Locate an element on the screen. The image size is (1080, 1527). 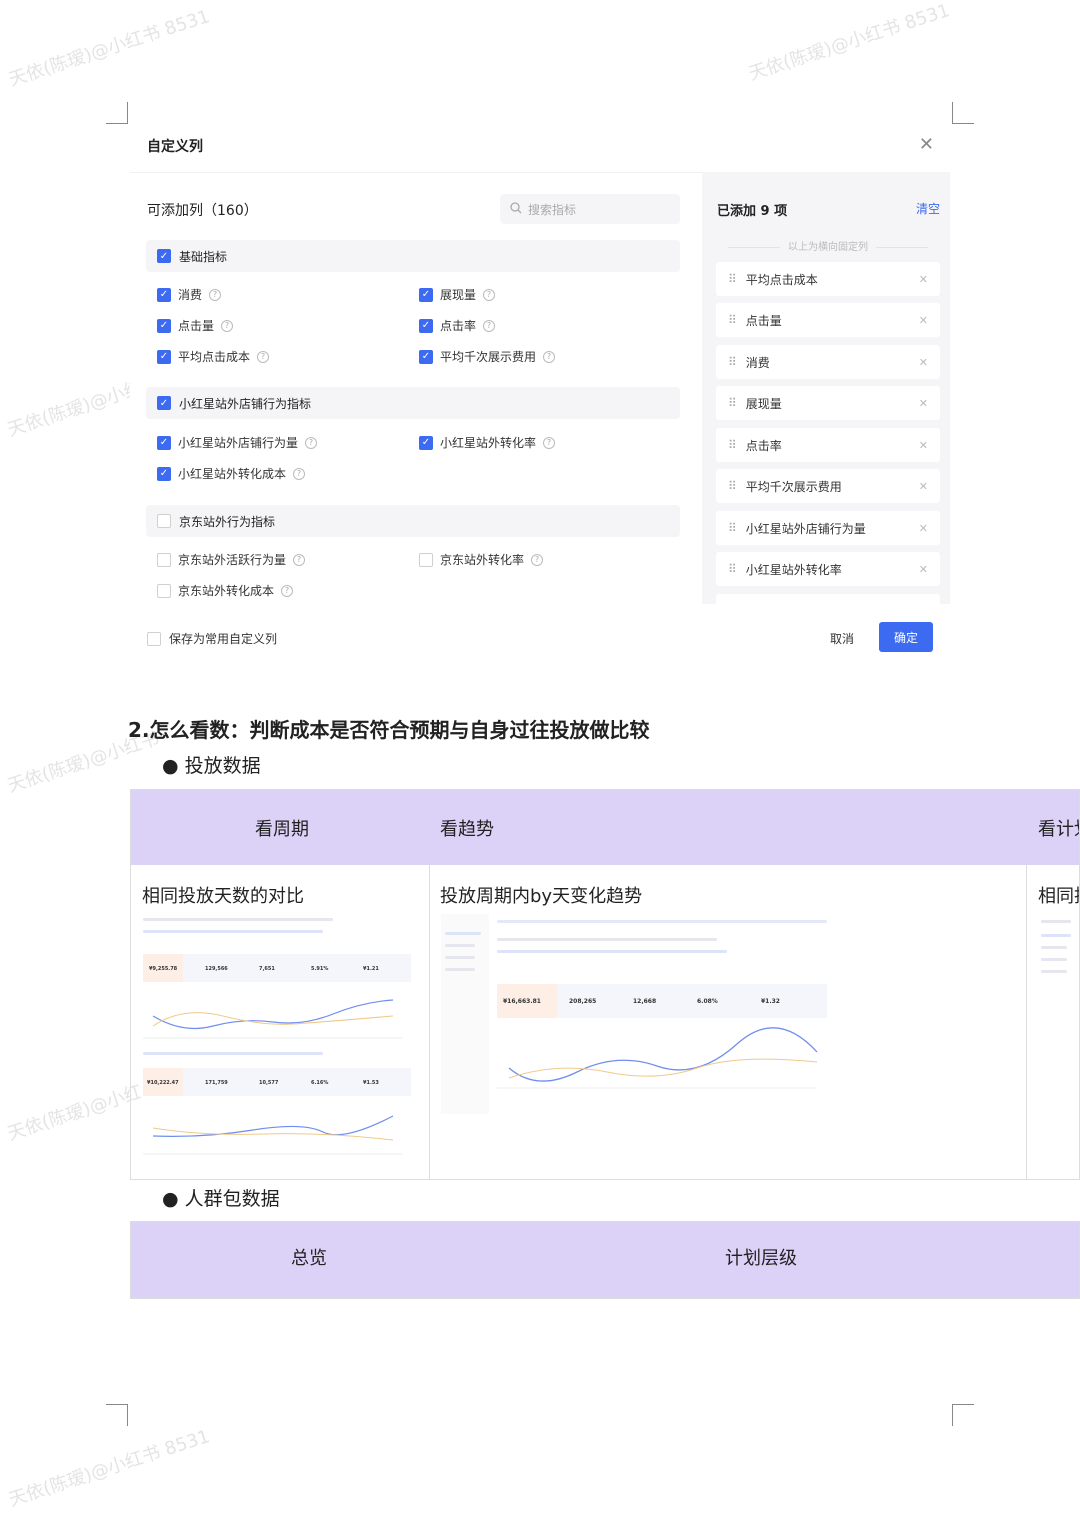
option-clicks: ✓ 点击量? is located at coordinates (195, 325).